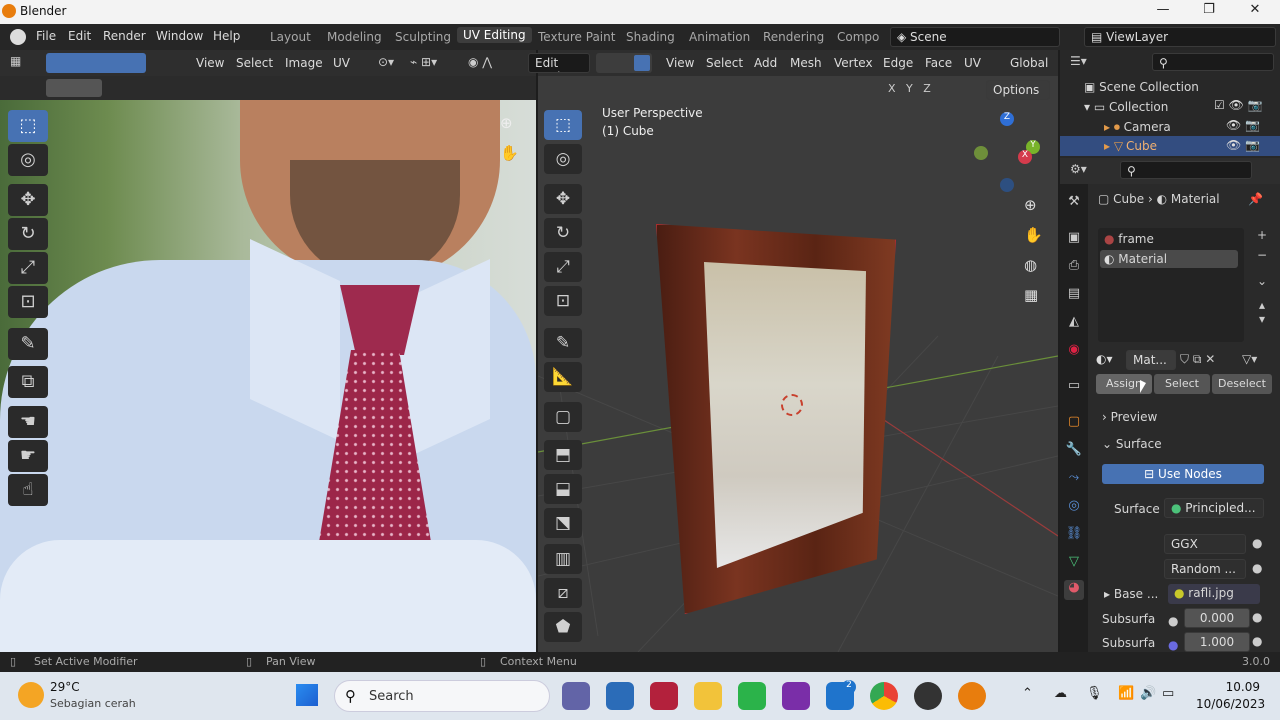 This screenshot has width=1280, height=720. Describe the element at coordinates (624, 63) in the screenshot. I see `select-mode-group` at that location.